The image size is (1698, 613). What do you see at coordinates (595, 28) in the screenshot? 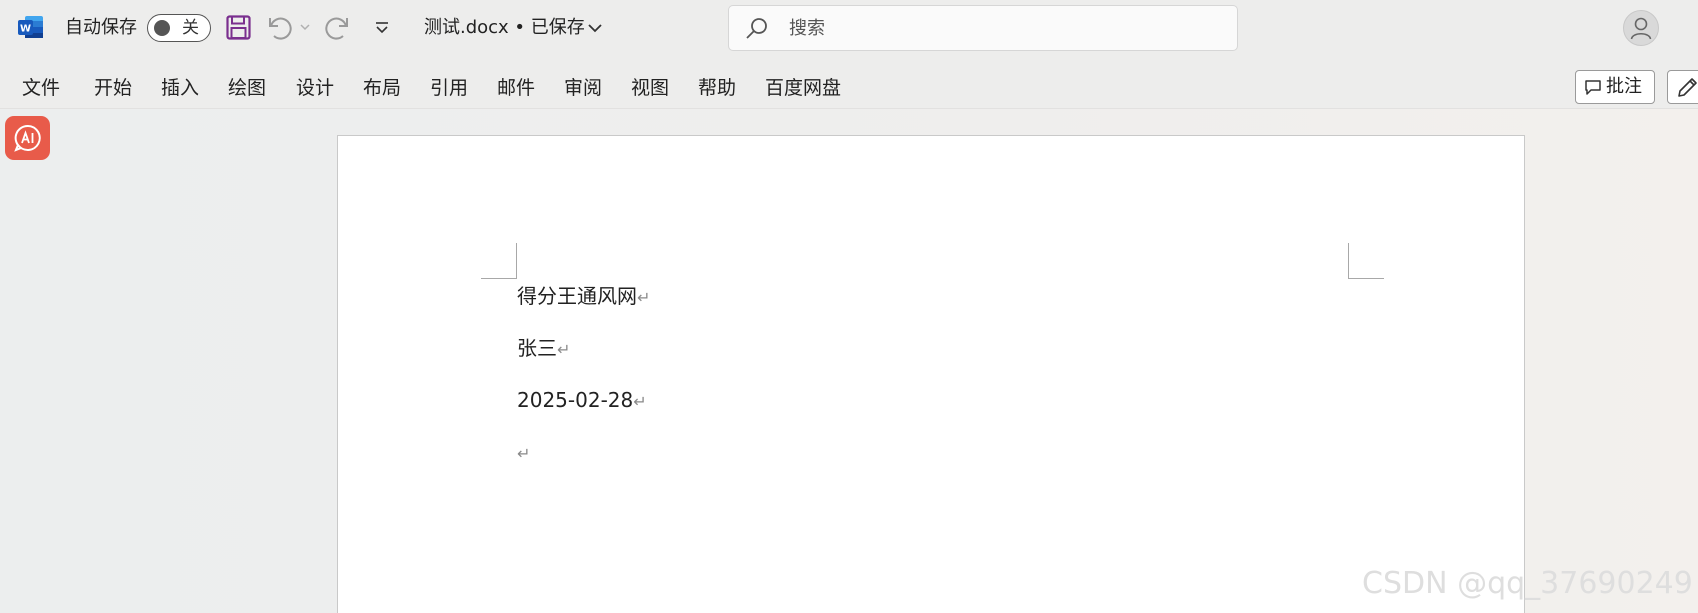
I see `chevron-down-icon` at bounding box center [595, 28].